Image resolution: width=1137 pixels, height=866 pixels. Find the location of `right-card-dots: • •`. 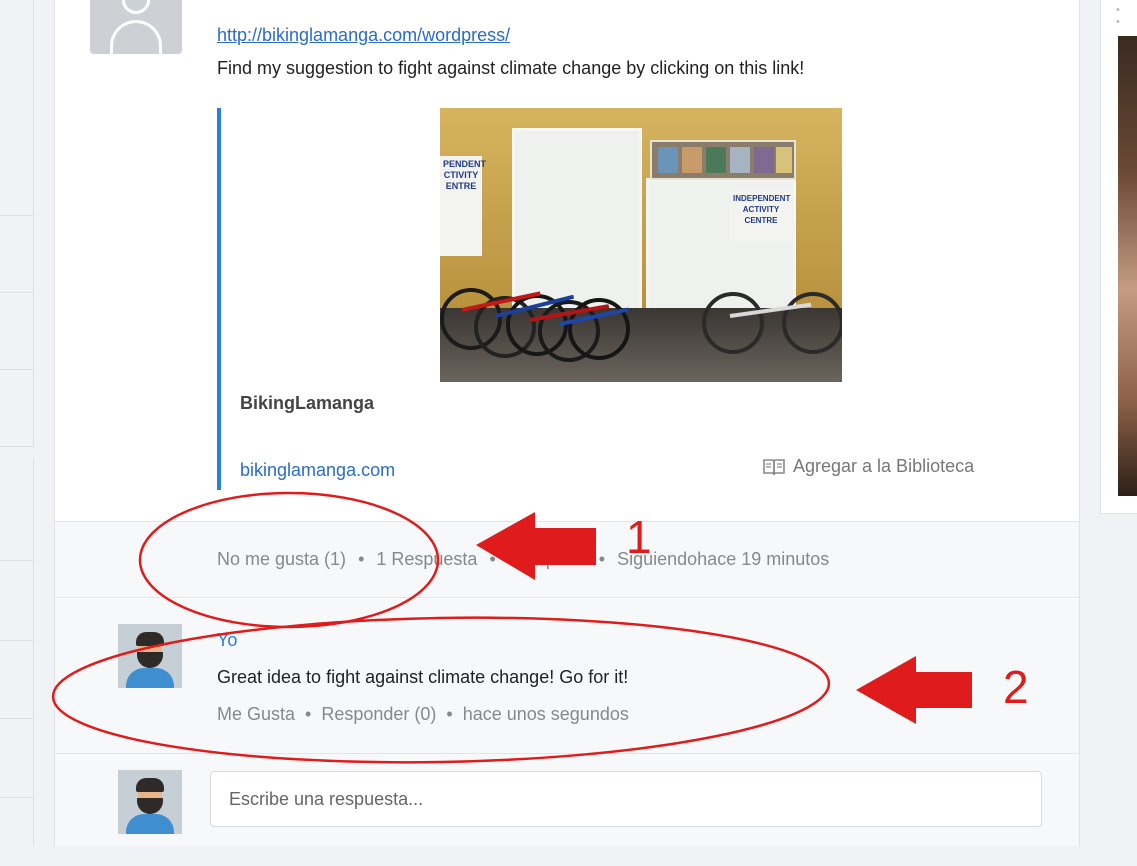

right-card-dots: • • is located at coordinates (1120, 16).